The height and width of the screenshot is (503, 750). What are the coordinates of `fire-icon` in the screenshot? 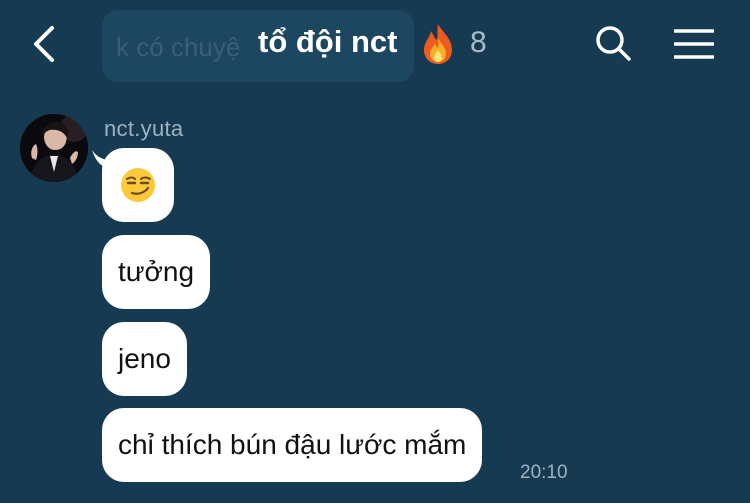 It's located at (438, 44).